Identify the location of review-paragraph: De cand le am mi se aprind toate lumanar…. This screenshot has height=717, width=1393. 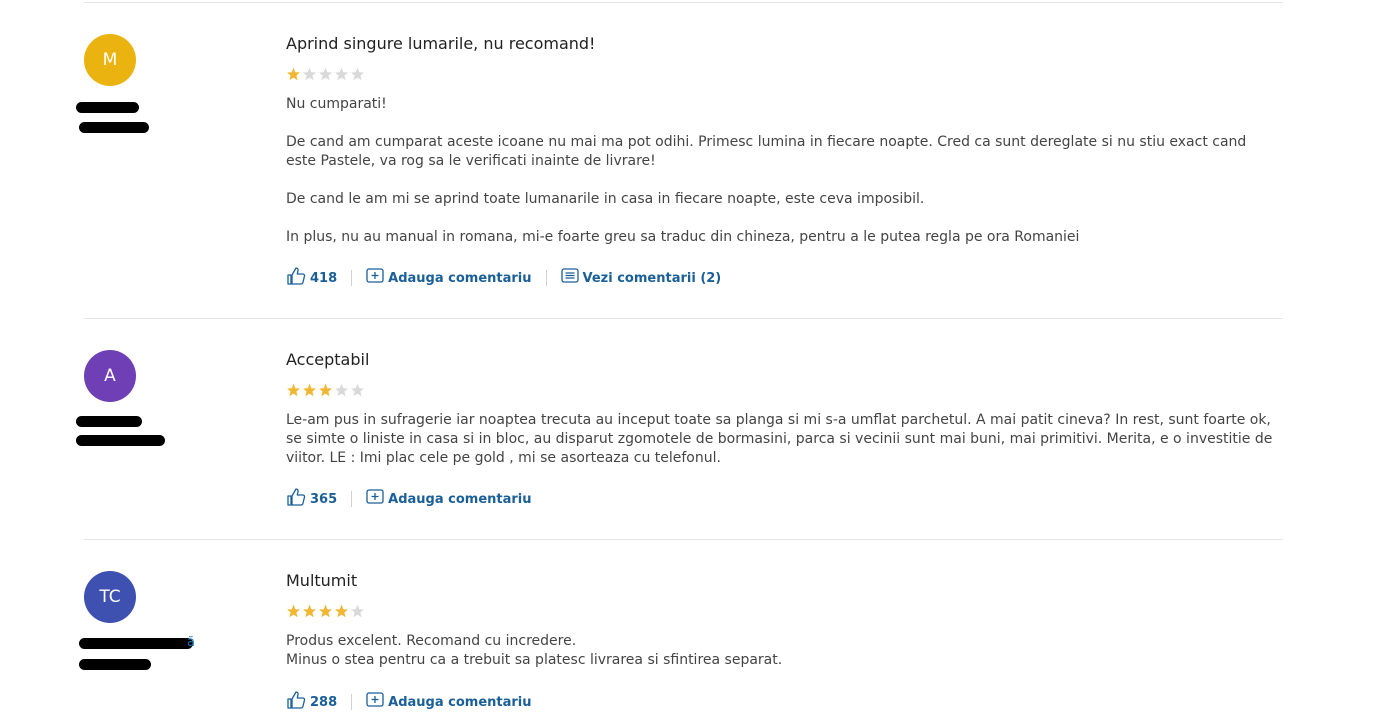
(605, 199).